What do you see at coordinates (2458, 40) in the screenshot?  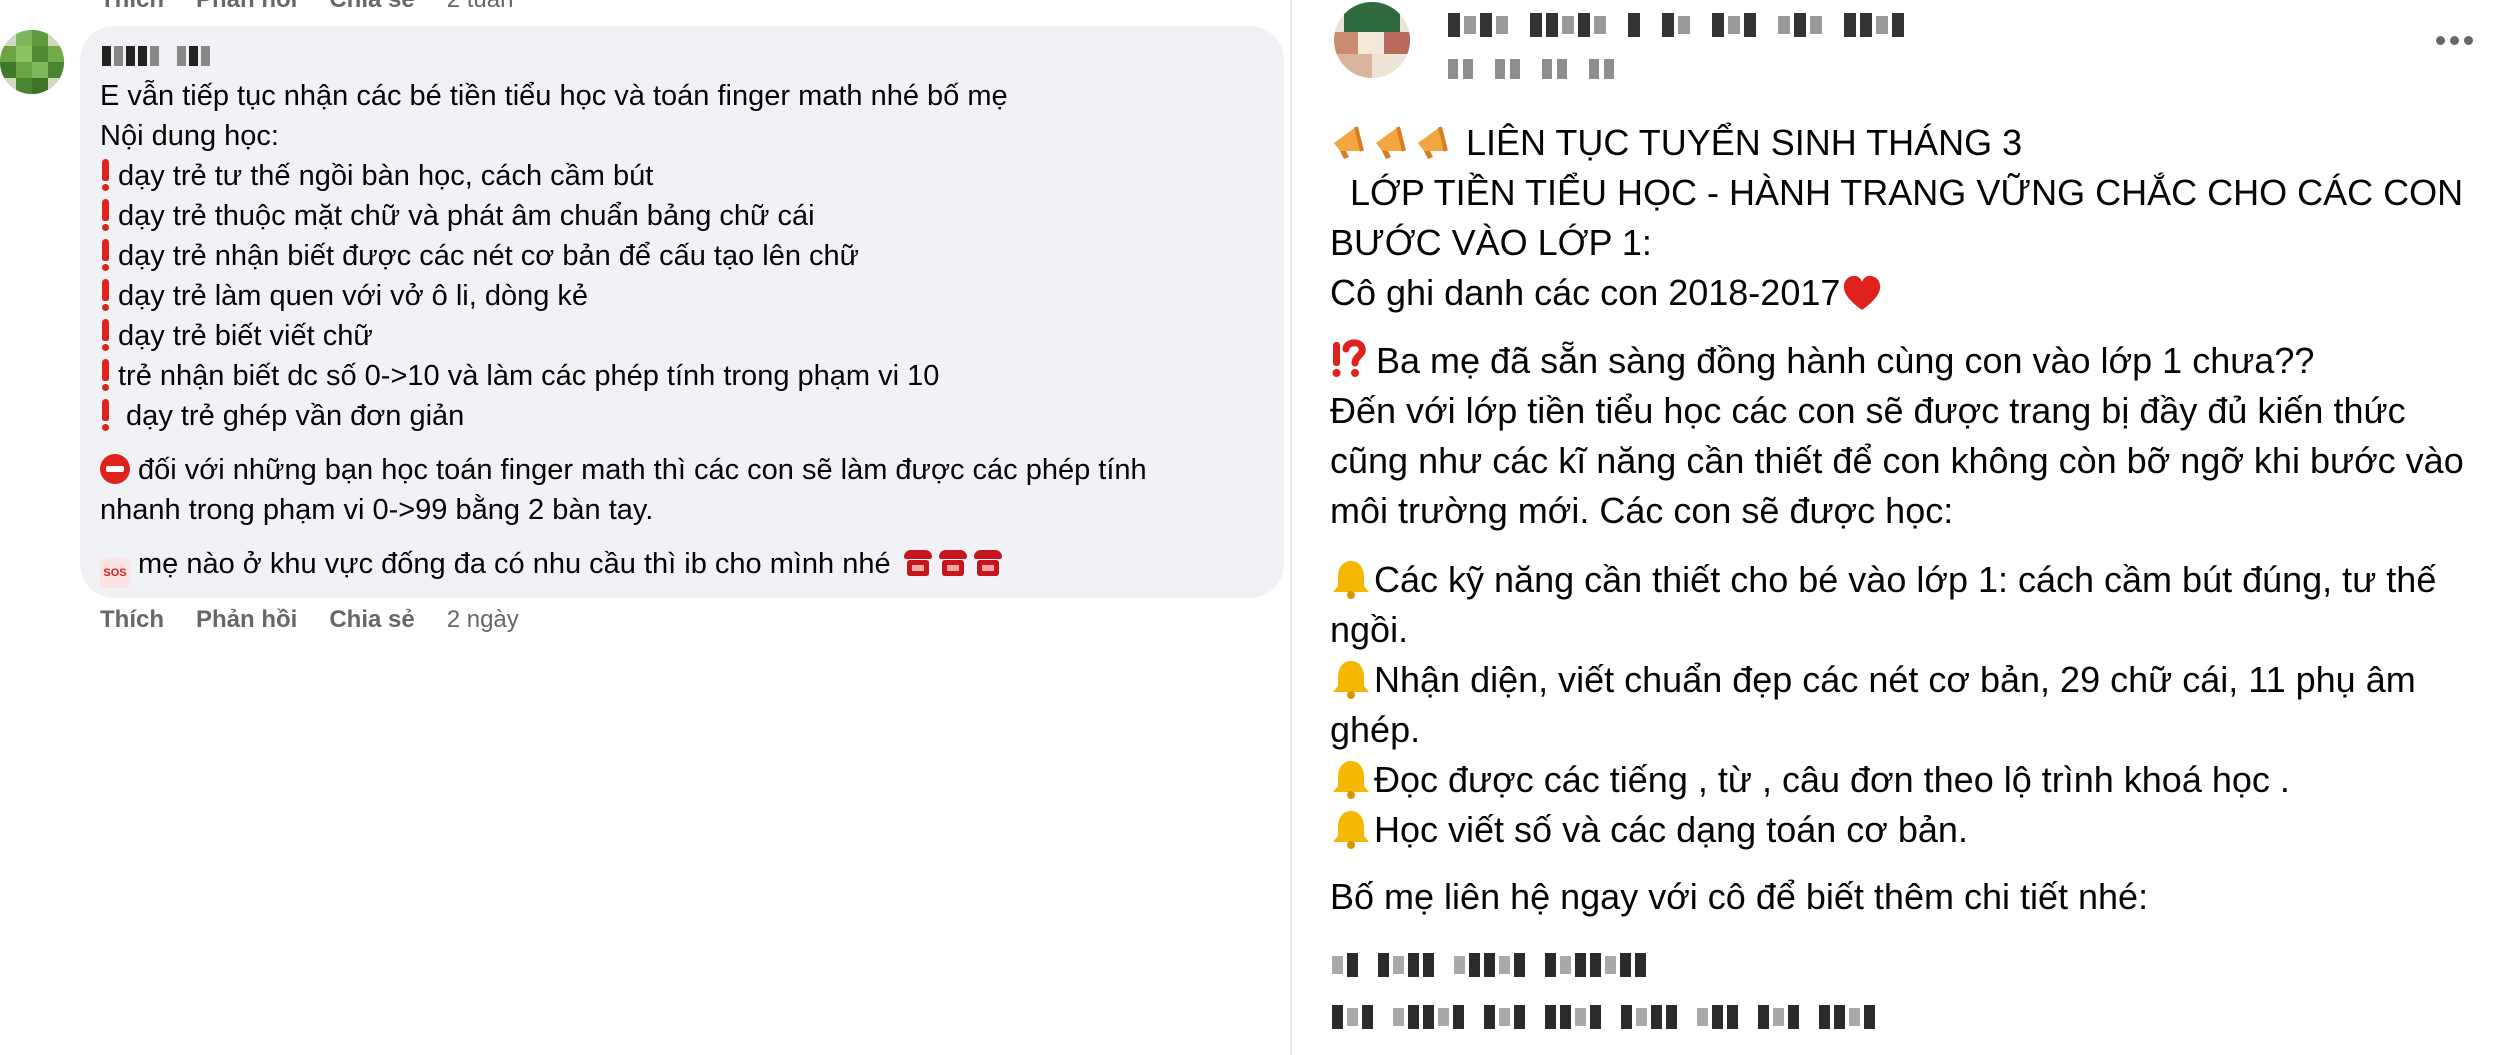 I see `more-options-icon` at bounding box center [2458, 40].